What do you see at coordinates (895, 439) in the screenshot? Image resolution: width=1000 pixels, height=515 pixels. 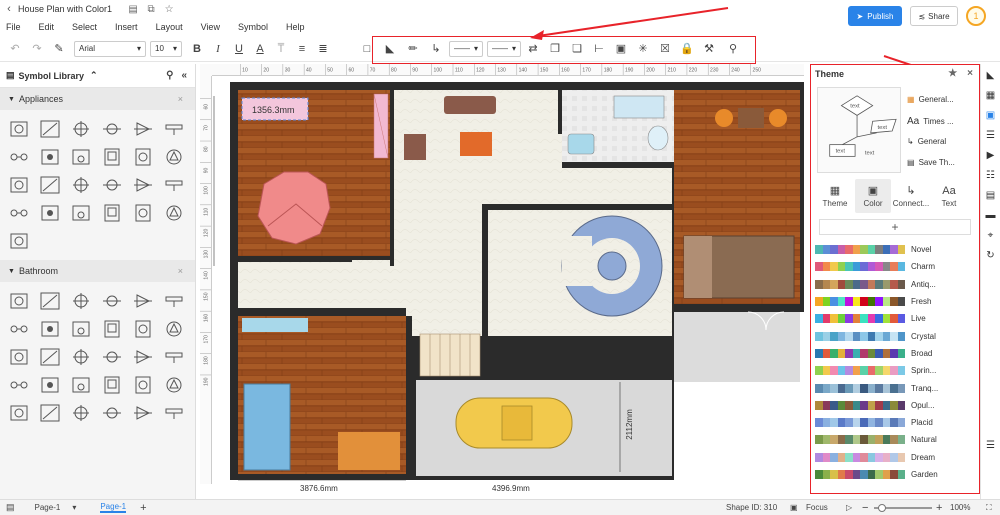 I see `palette-row: Natural` at bounding box center [895, 439].